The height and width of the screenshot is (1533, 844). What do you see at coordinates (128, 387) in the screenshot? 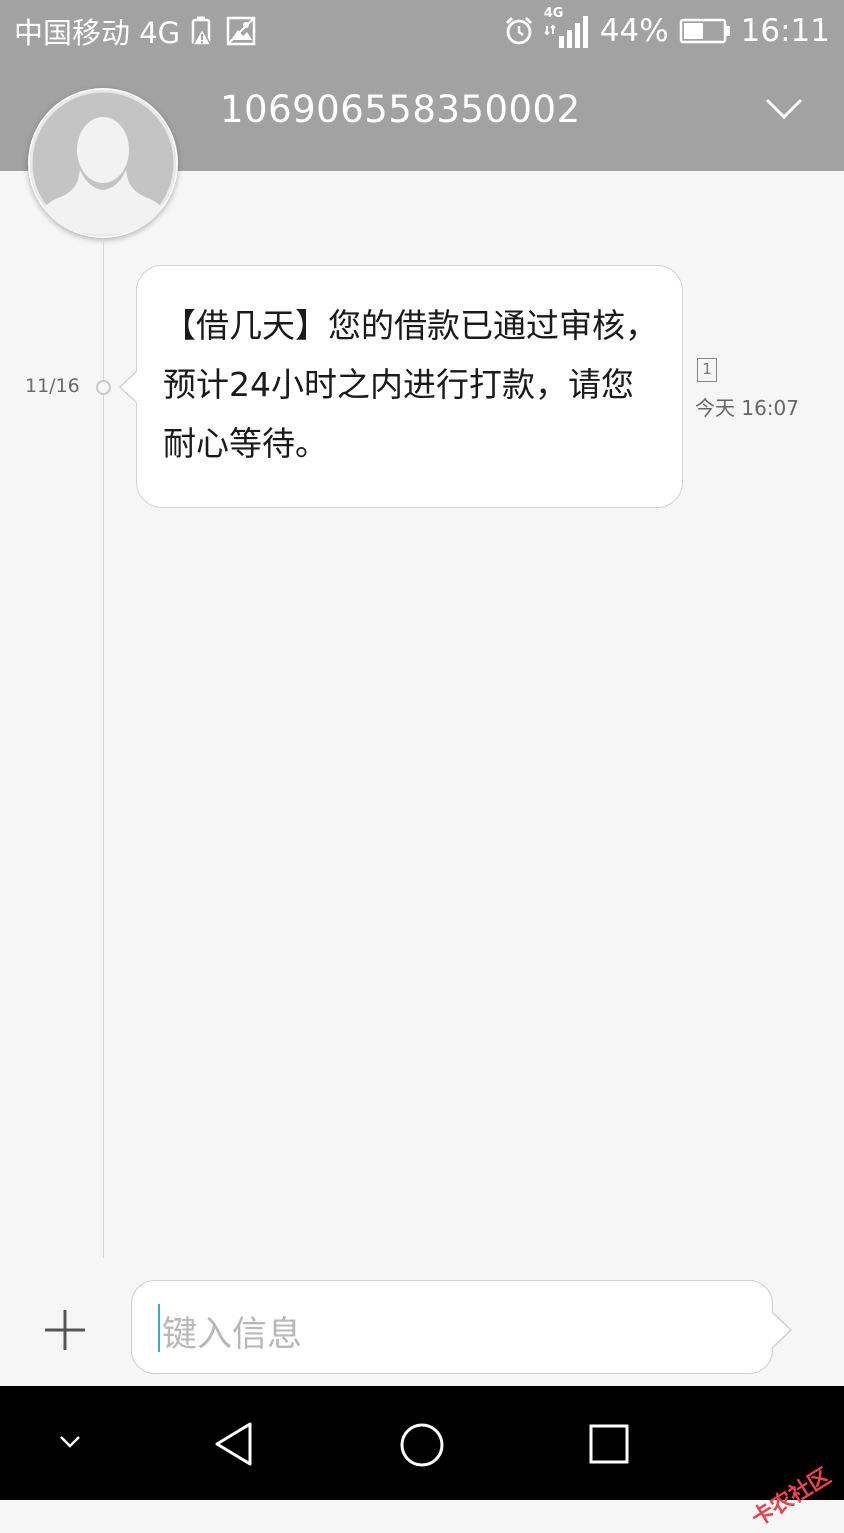
I see `bubble-tail` at bounding box center [128, 387].